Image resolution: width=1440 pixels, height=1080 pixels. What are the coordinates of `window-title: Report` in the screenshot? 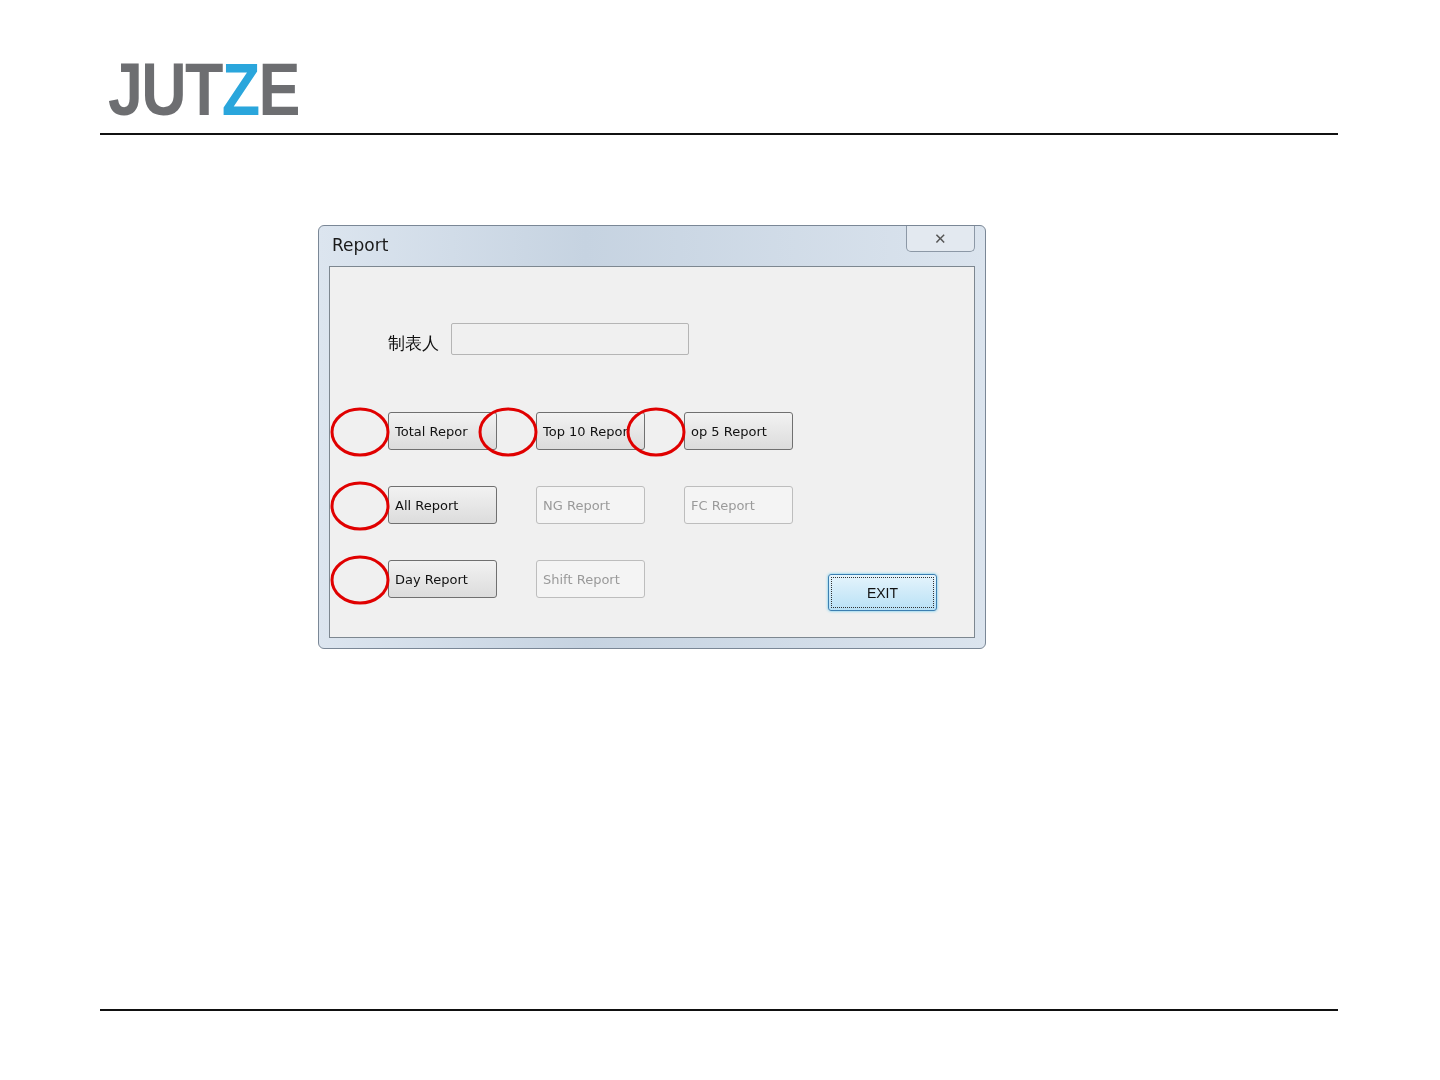 It's located at (360, 245).